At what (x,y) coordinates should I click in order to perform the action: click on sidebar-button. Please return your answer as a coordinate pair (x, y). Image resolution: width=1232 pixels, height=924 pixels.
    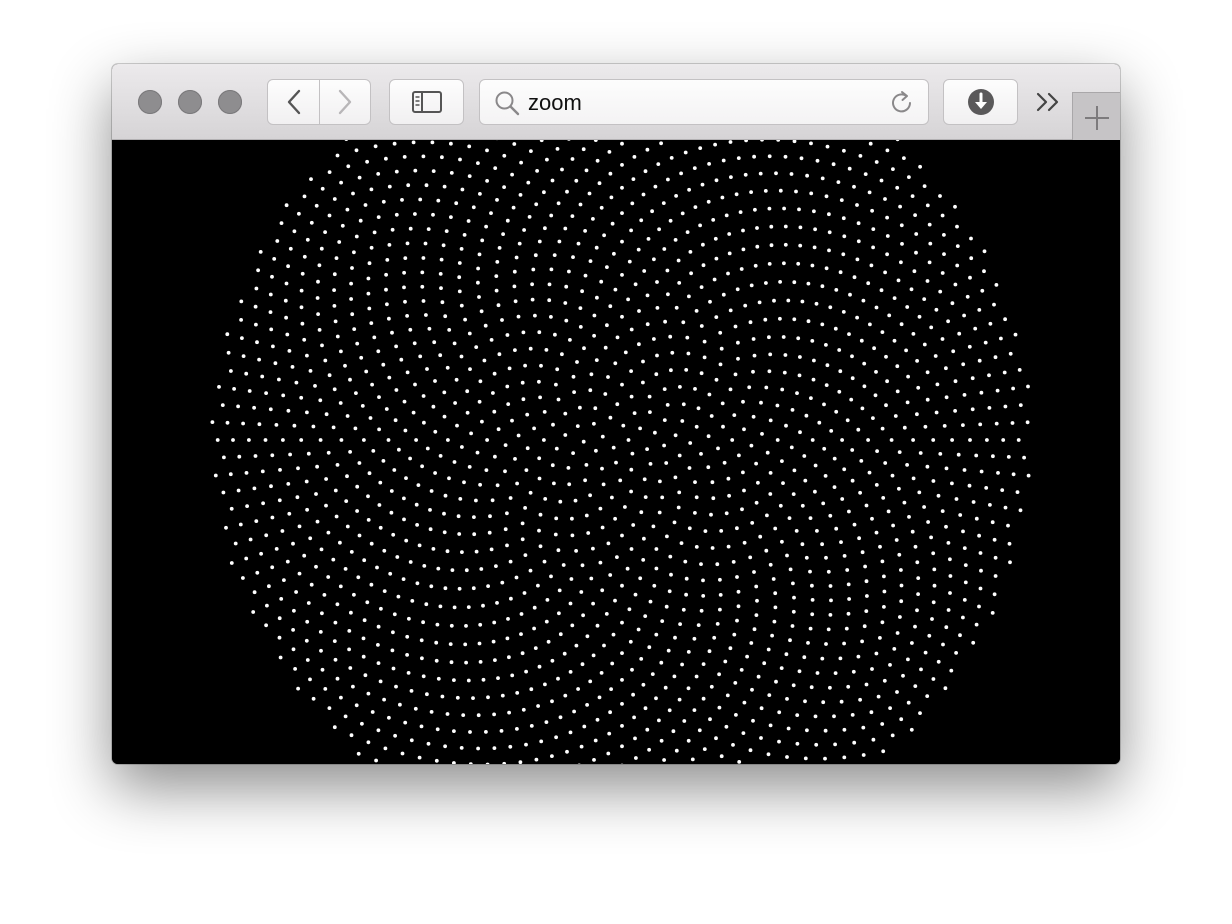
    Looking at the image, I should click on (426, 102).